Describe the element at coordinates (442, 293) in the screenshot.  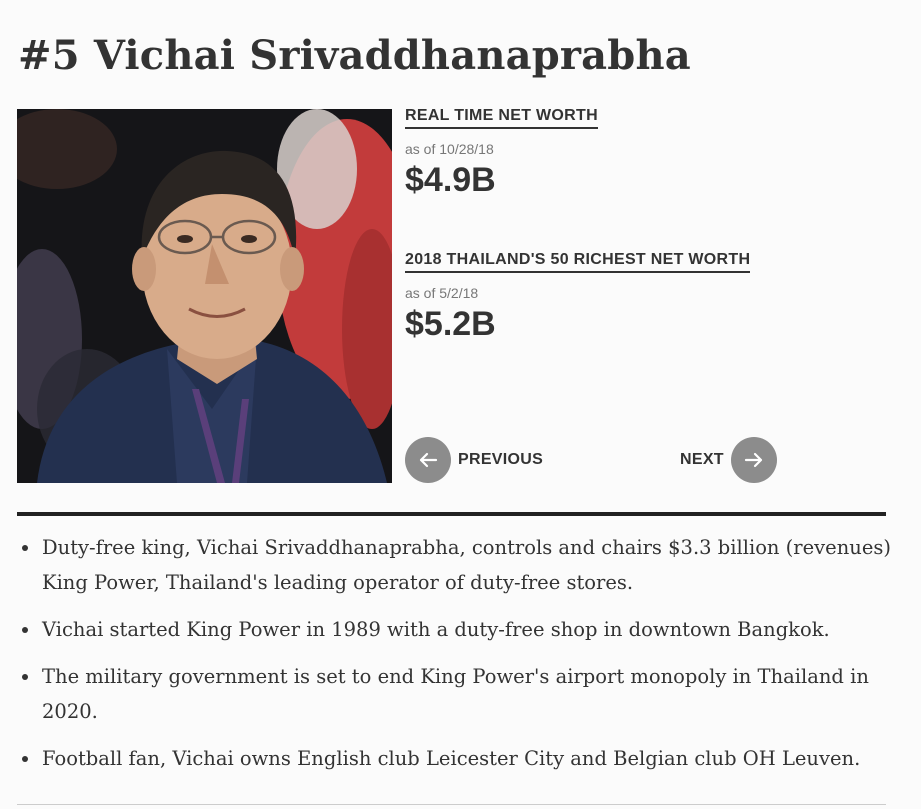
I see `list-net-worth-date: as of 5/2/18` at that location.